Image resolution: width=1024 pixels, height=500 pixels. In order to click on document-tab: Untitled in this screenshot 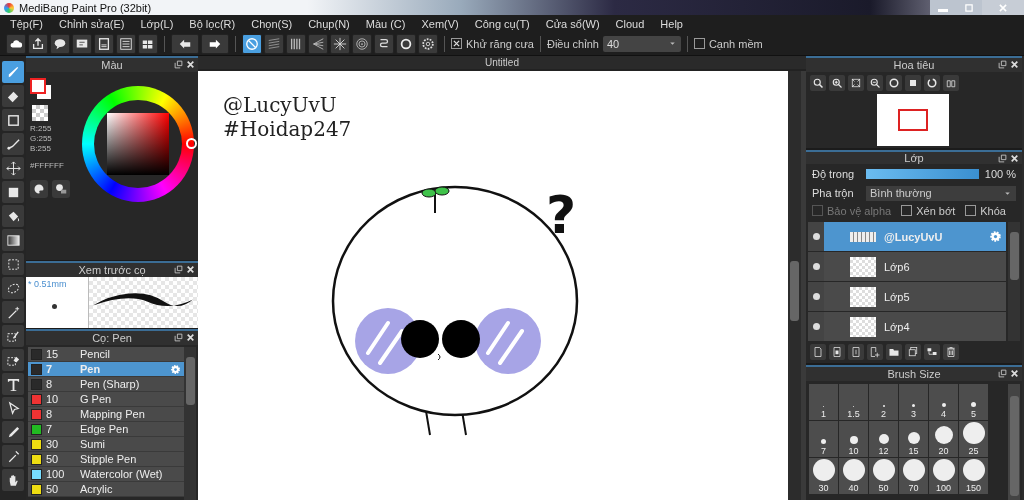, I will do `click(502, 63)`.